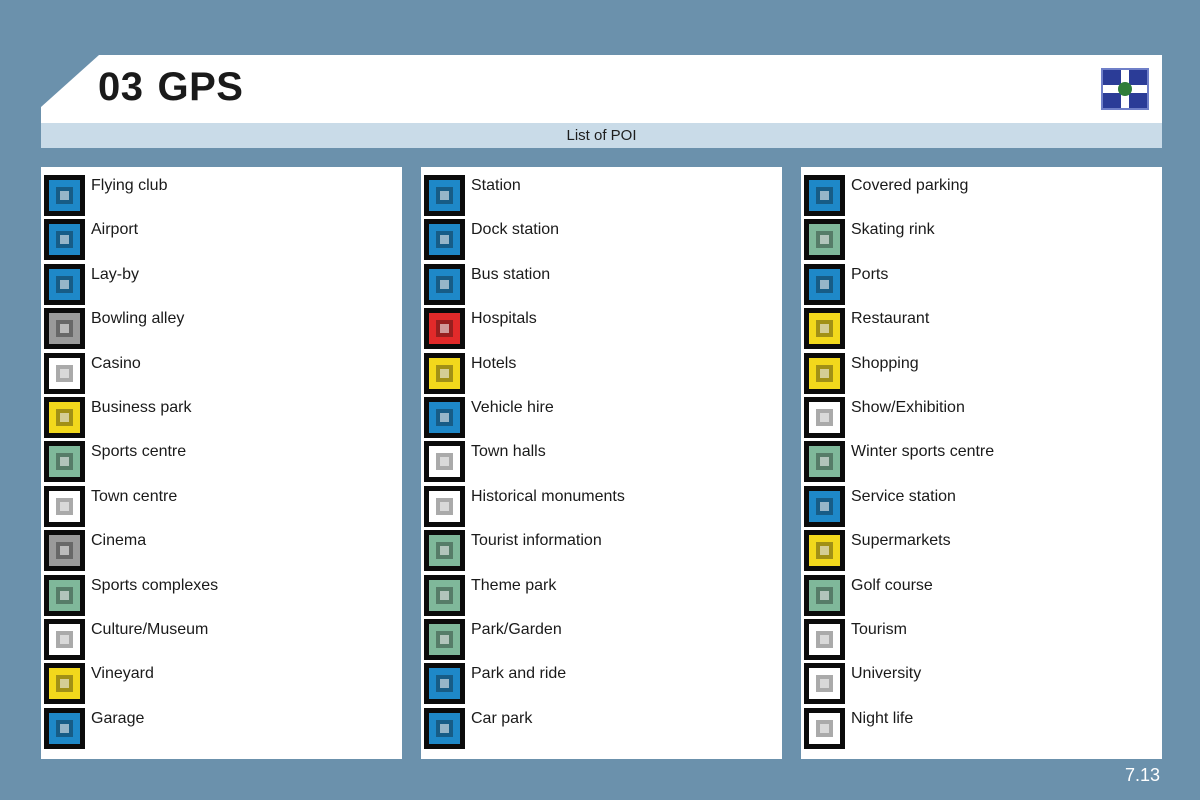 The width and height of the screenshot is (1200, 800). What do you see at coordinates (548, 496) in the screenshot?
I see `poi-label: Historical monuments` at bounding box center [548, 496].